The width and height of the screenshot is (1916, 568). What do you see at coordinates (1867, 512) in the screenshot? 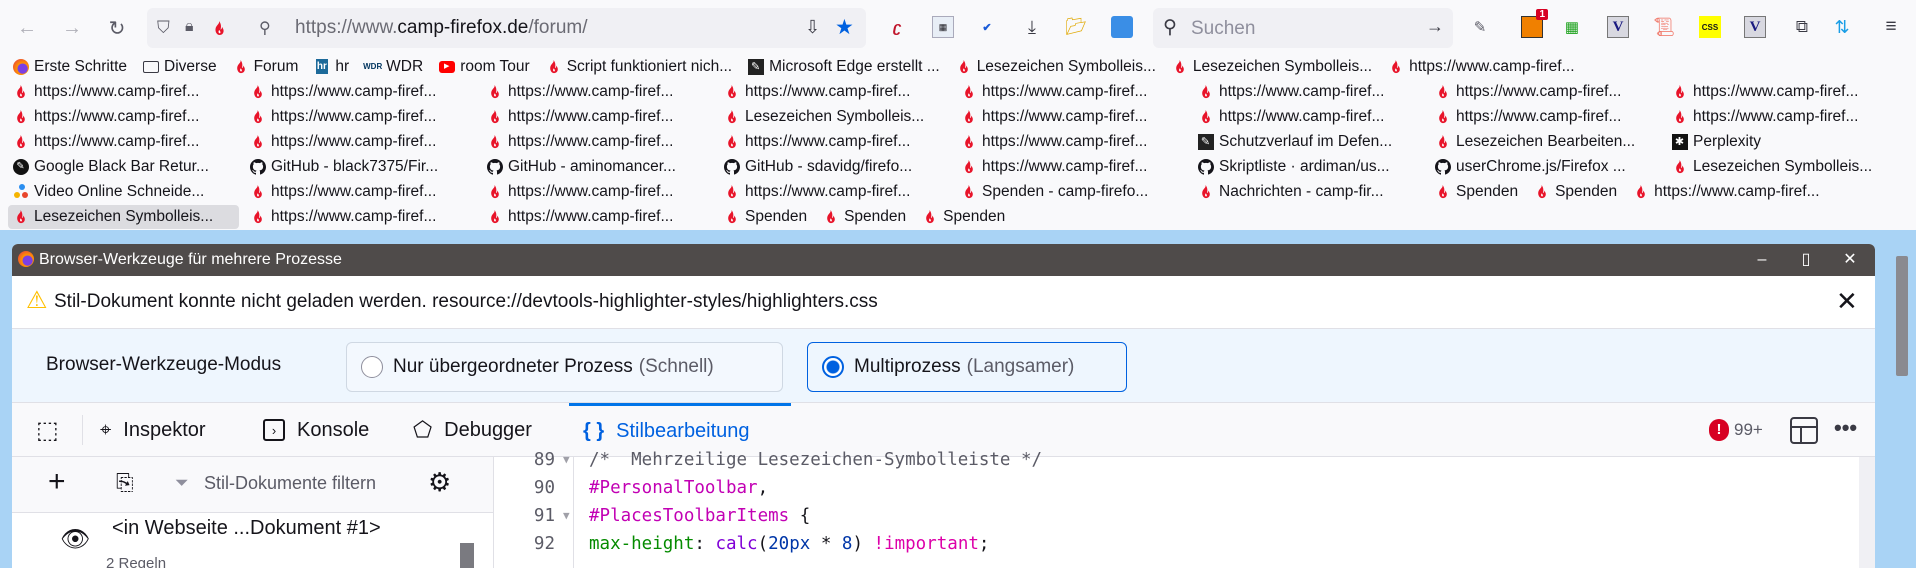
I see `editor-scrollbar` at bounding box center [1867, 512].